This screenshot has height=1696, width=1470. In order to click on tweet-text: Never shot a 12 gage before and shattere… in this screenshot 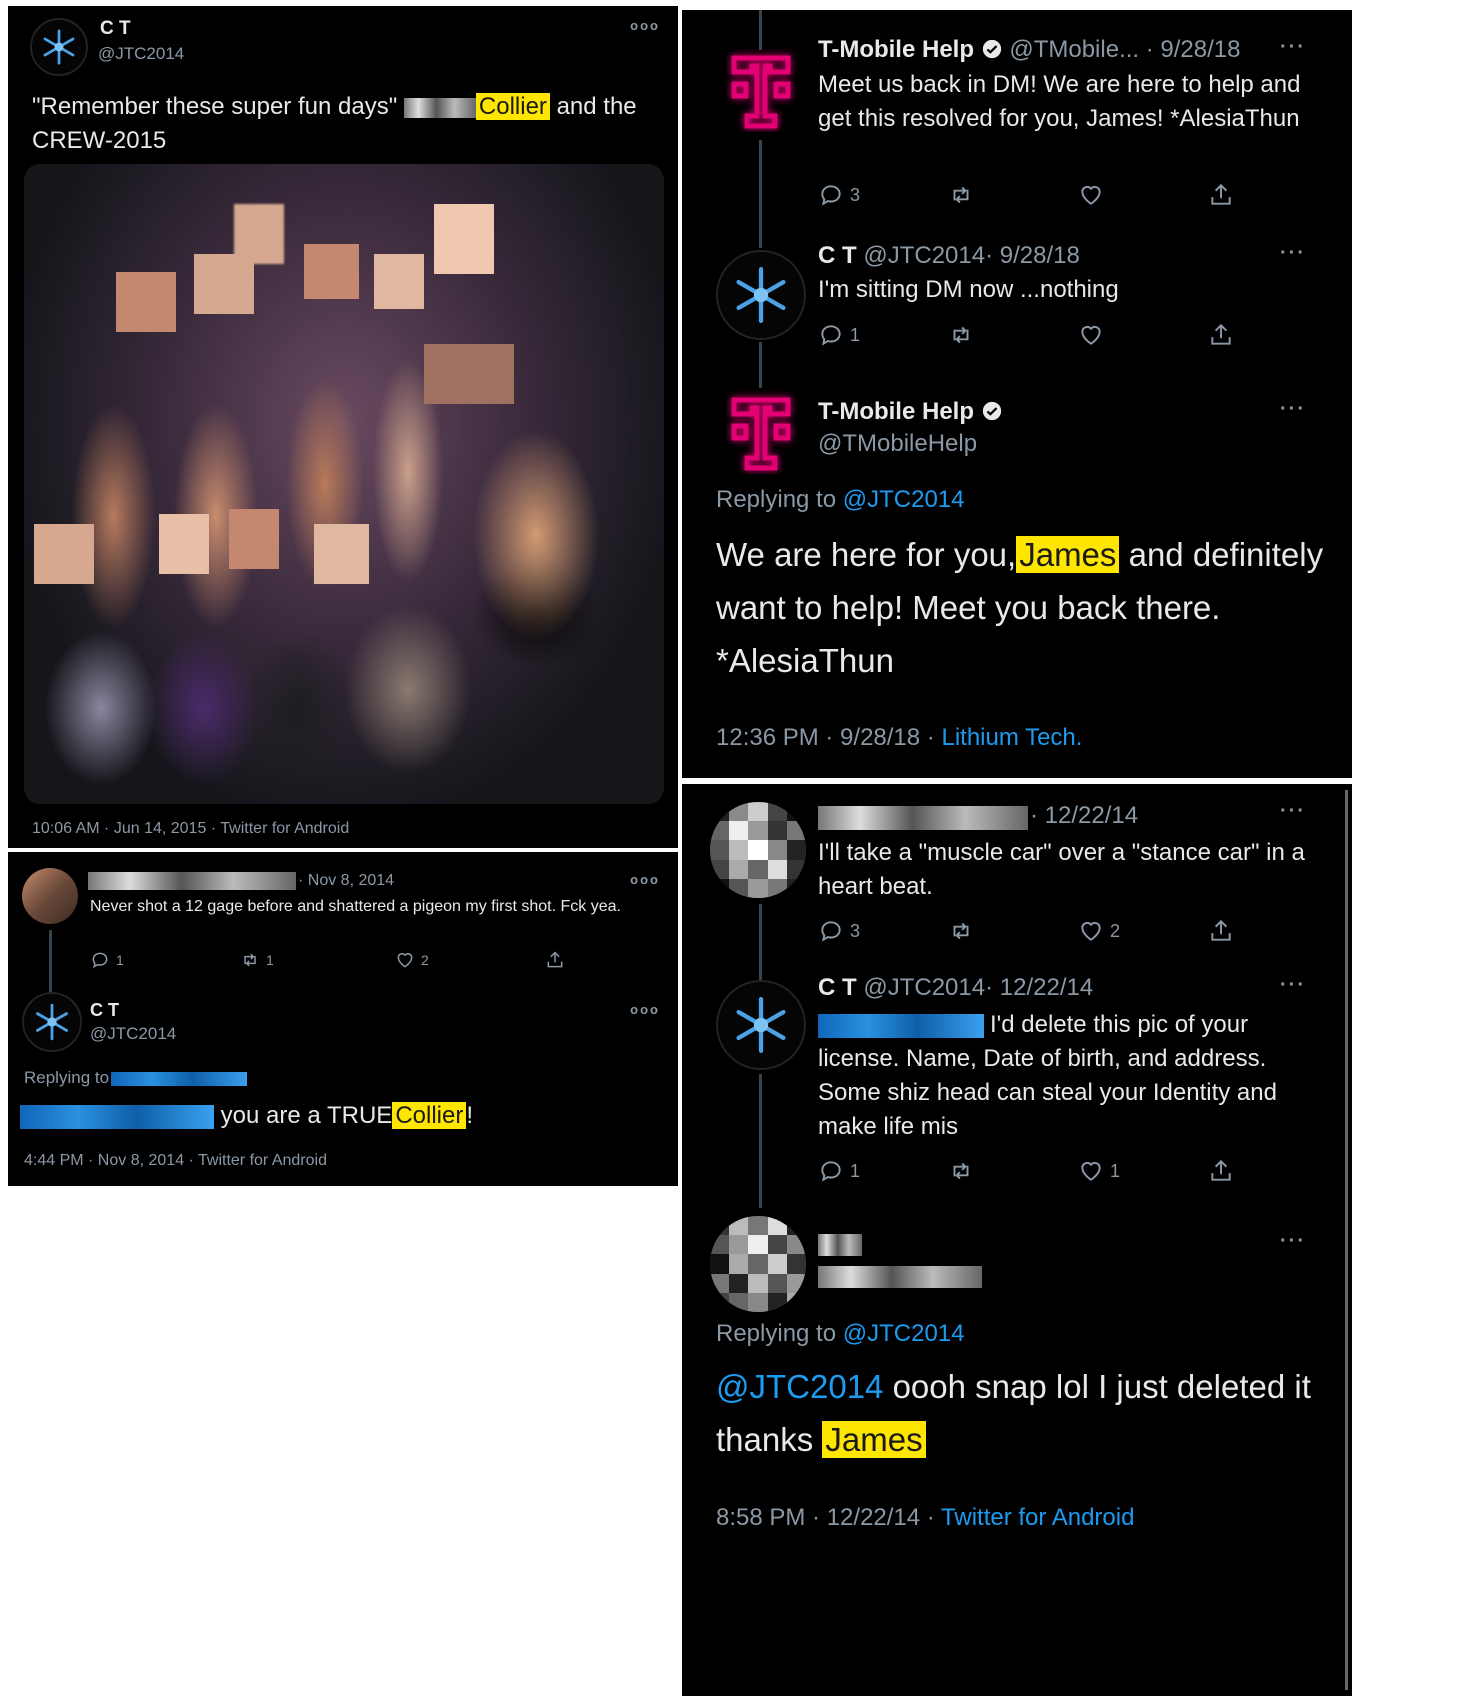, I will do `click(355, 906)`.